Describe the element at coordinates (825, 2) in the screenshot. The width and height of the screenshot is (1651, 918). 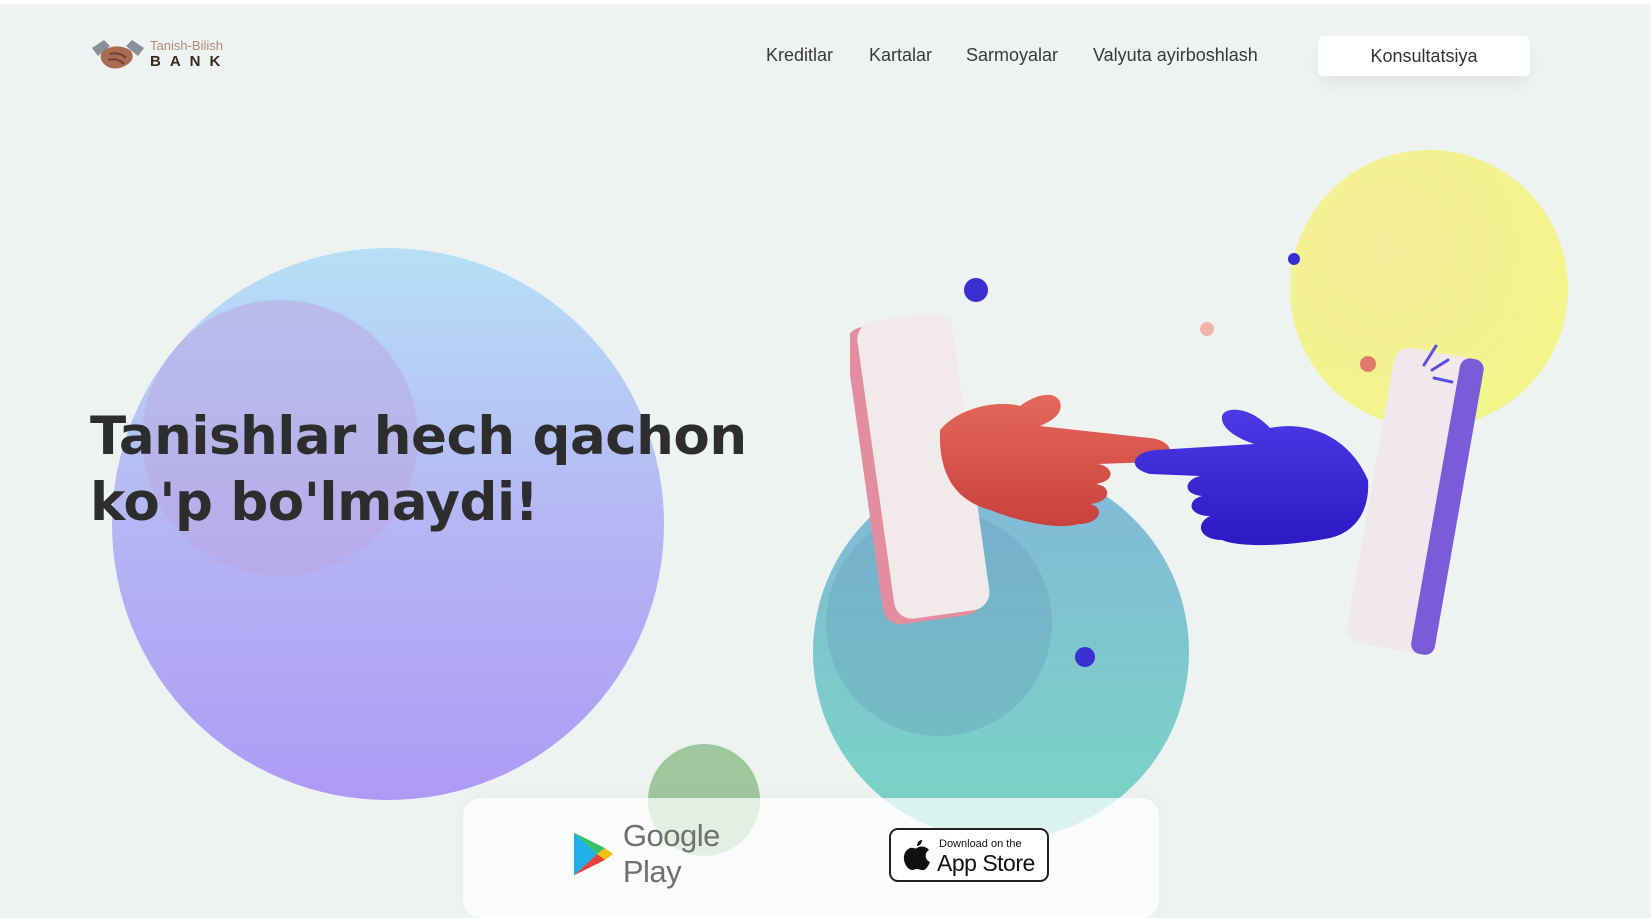
I see `top-edge` at that location.